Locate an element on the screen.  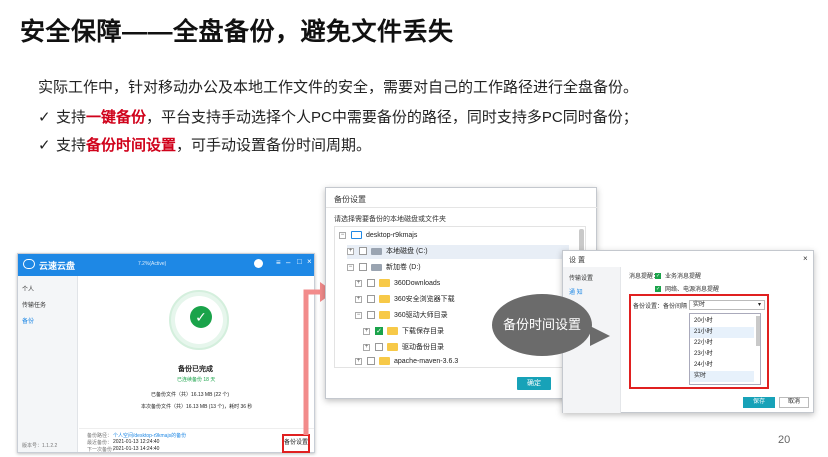
bullet-one-highlight: 一键备份 is located at coordinates (116, 117).